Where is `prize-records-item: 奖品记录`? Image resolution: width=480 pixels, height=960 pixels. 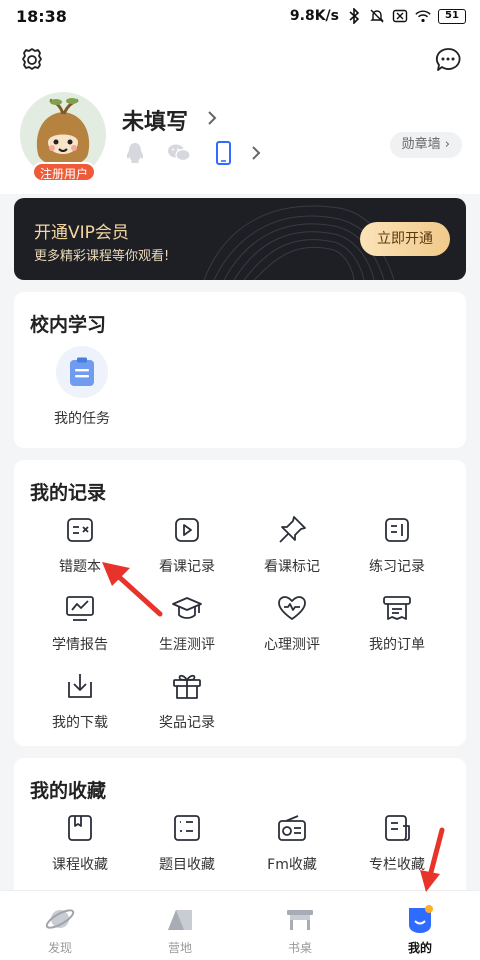
prize-records-item: 奖品记录 is located at coordinates (187, 701).